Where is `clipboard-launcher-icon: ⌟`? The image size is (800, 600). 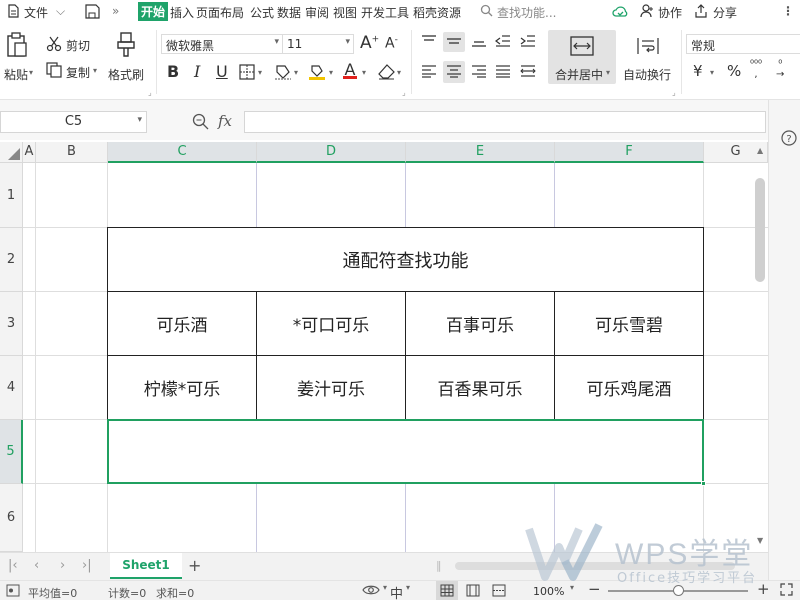
clipboard-launcher-icon: ⌟ is located at coordinates (150, 92).